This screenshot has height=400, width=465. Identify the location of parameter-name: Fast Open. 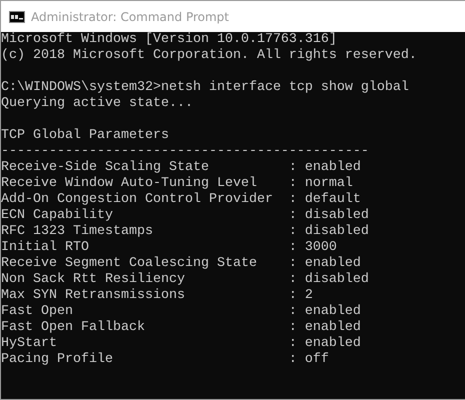
(37, 312).